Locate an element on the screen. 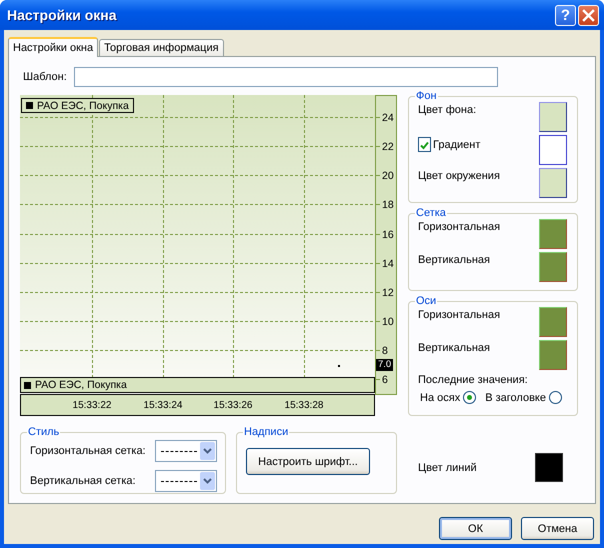  help-button: ? is located at coordinates (565, 15).